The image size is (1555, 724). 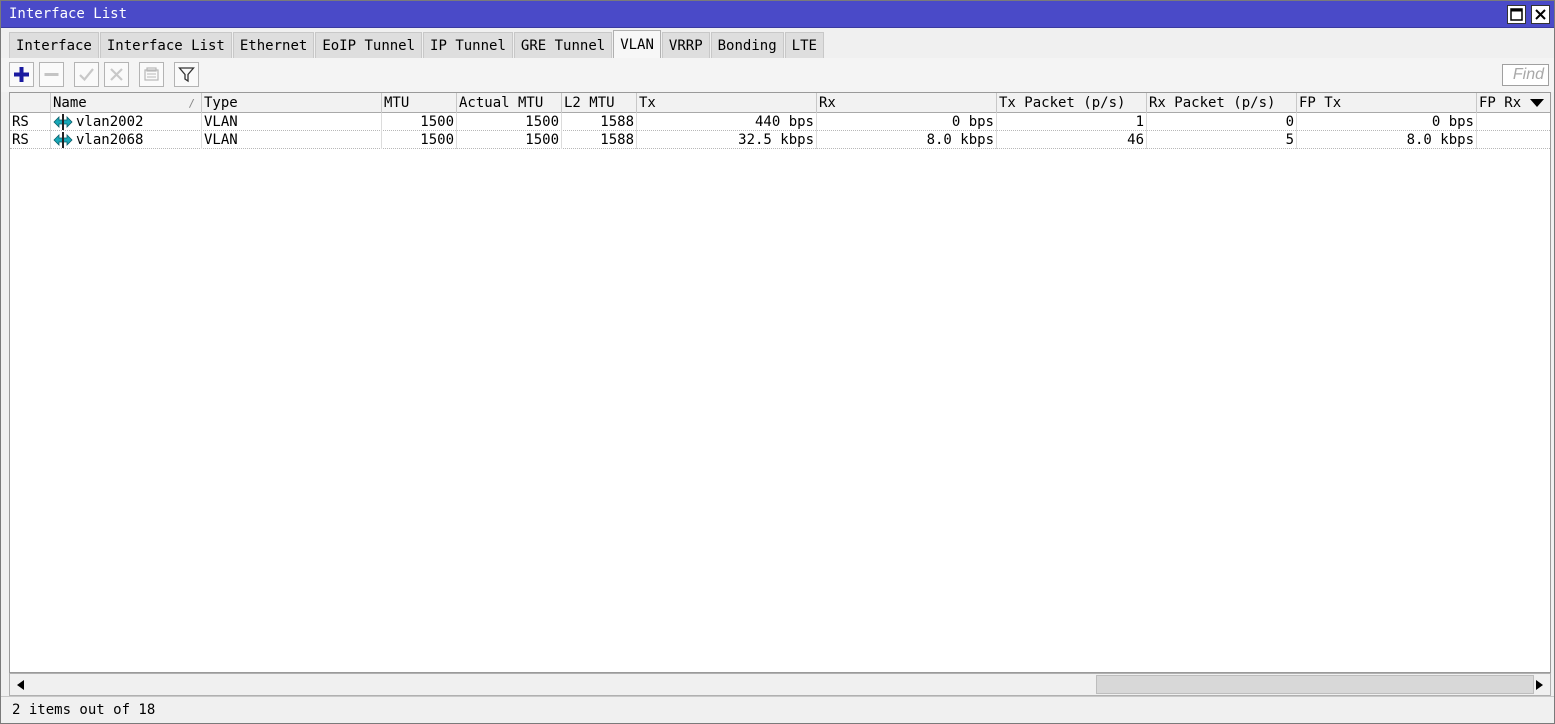 I want to click on tab-interface-list: Interface List, so click(x=165, y=45).